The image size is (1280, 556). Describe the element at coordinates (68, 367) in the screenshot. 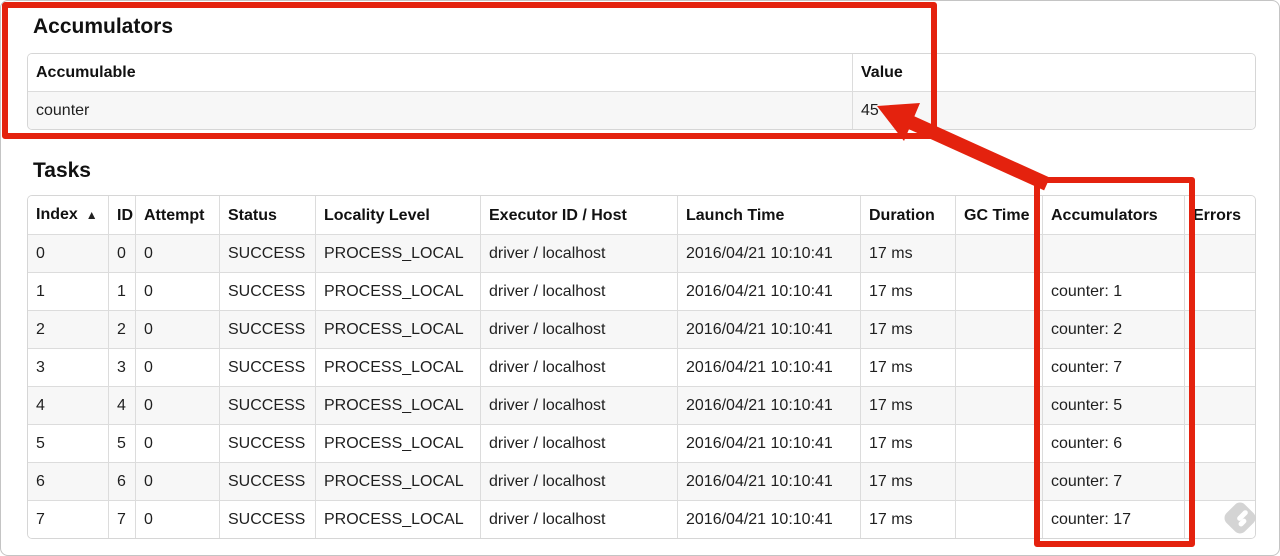

I see `cell-index: 3` at that location.